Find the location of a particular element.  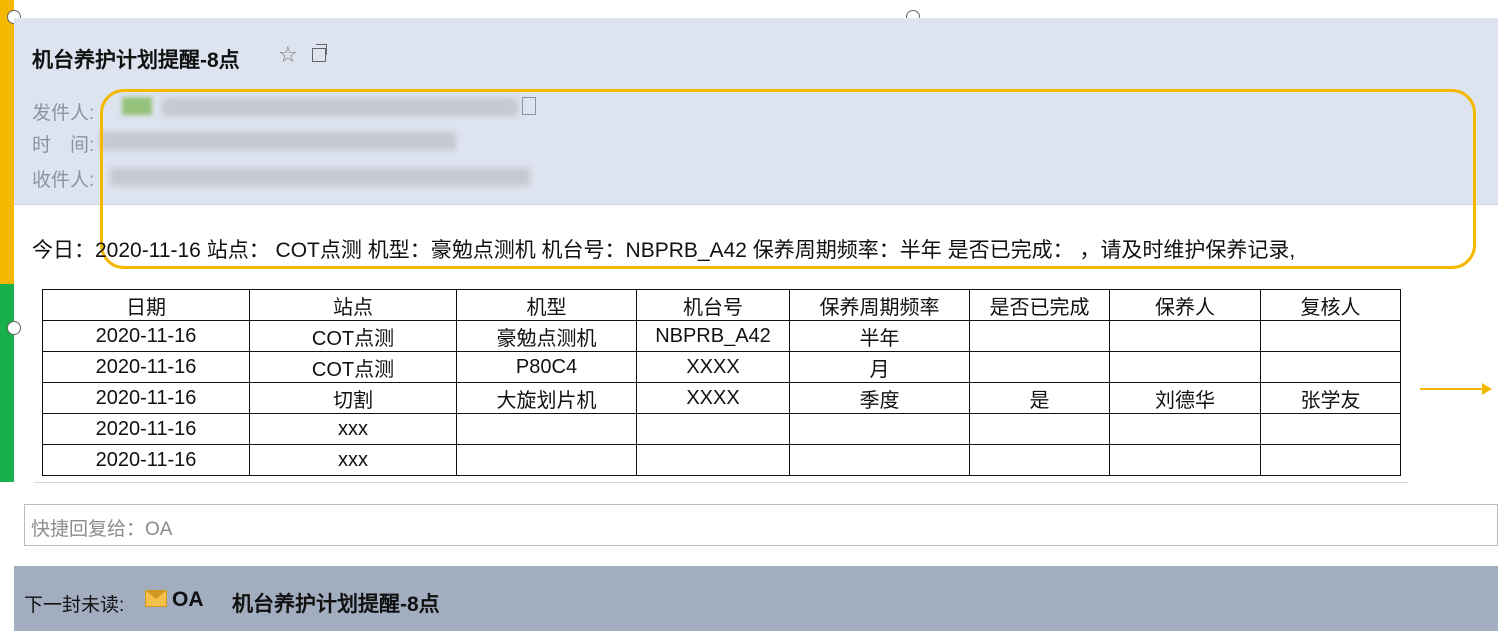

table-cell: 月 is located at coordinates (879, 367).